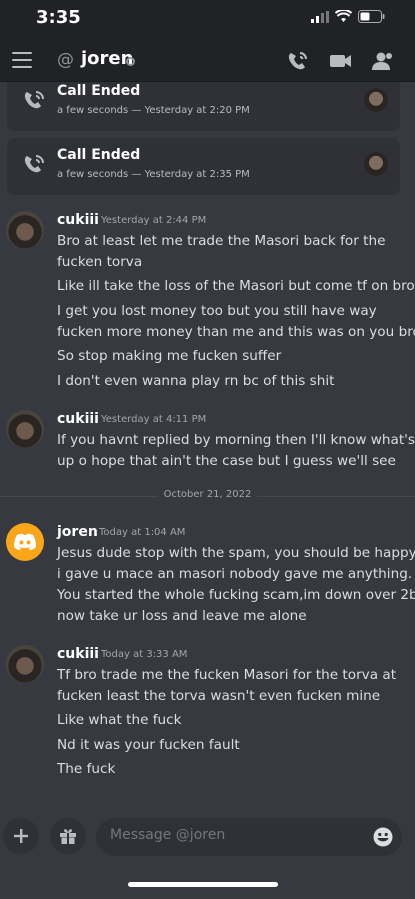  I want to click on message-timestamp: Yesterday at 4:11 PM, so click(154, 419).